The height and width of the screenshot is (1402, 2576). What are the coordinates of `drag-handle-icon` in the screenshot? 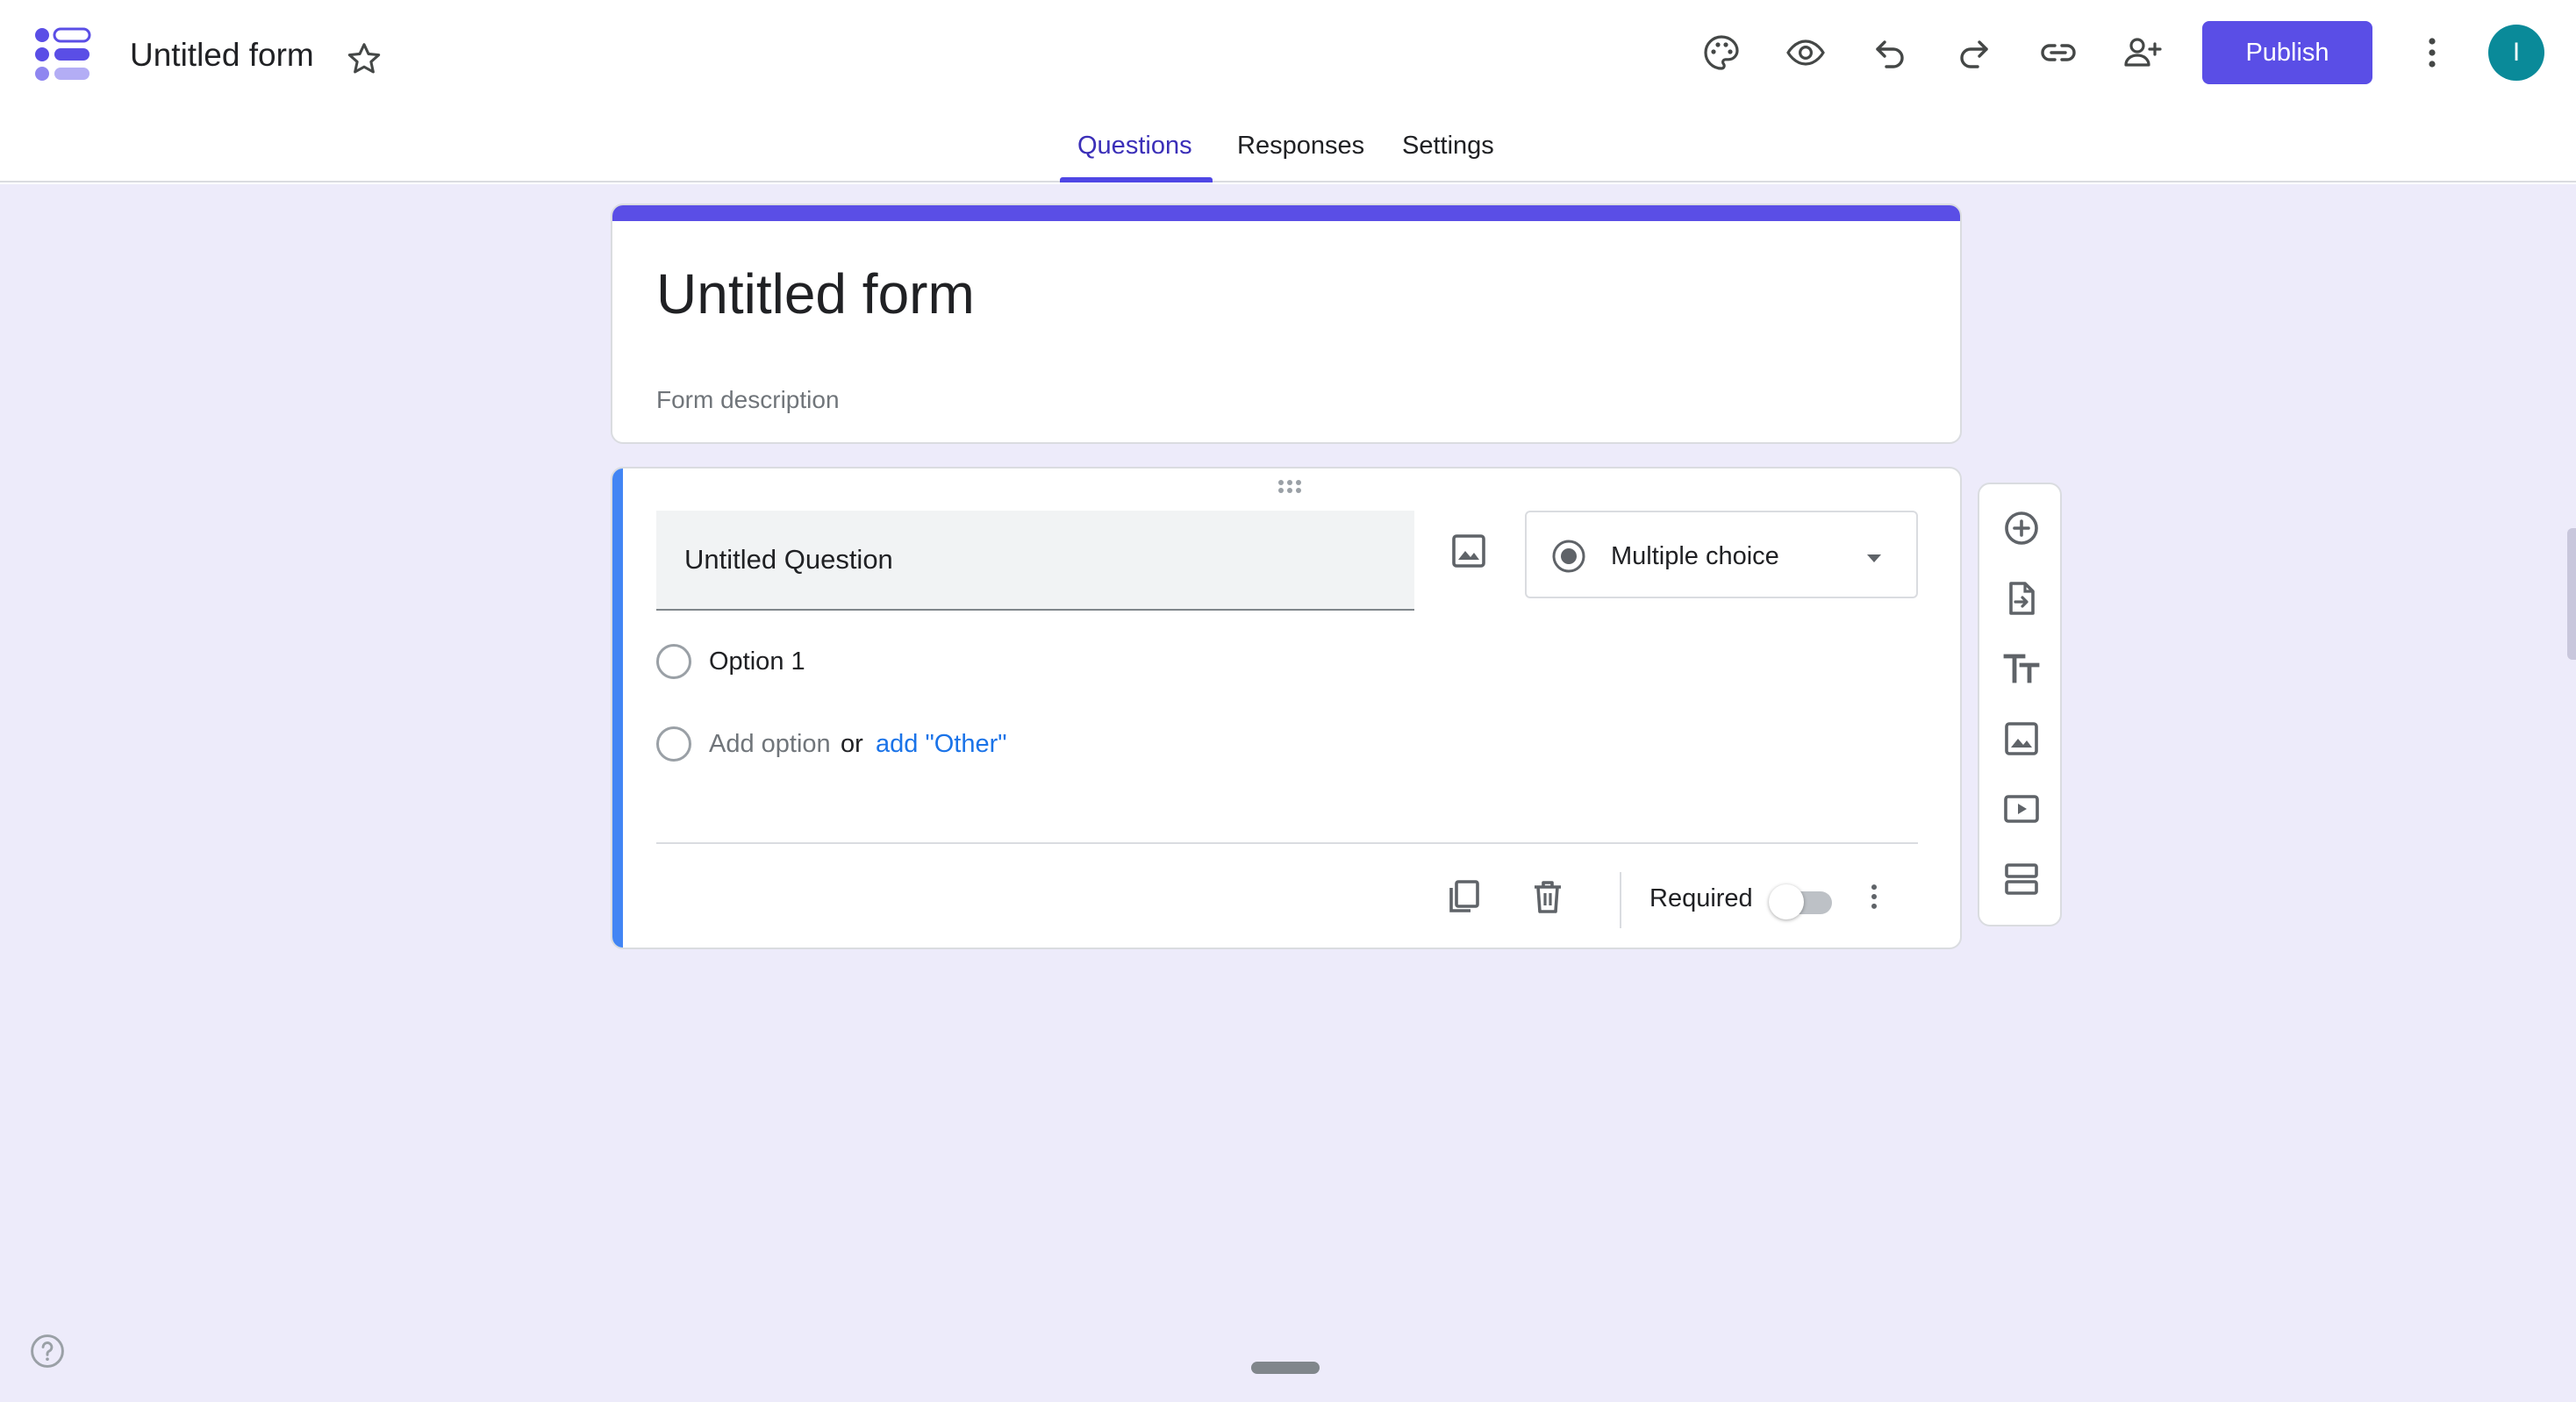 It's located at (1289, 486).